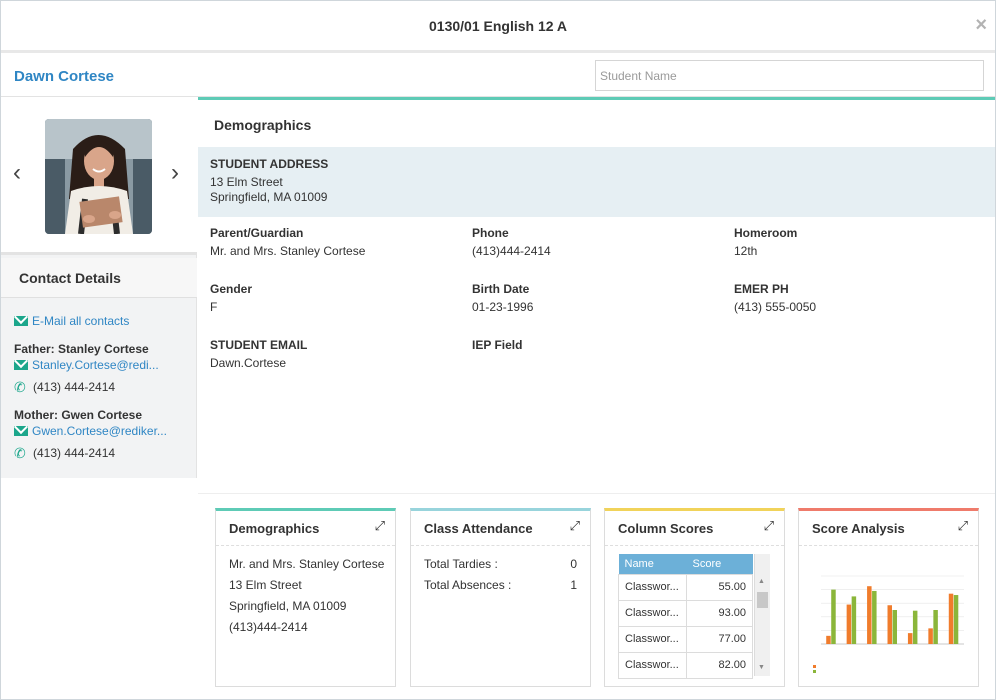  I want to click on card-line: Mr. and Mrs. Stanley Cortese, so click(307, 564).